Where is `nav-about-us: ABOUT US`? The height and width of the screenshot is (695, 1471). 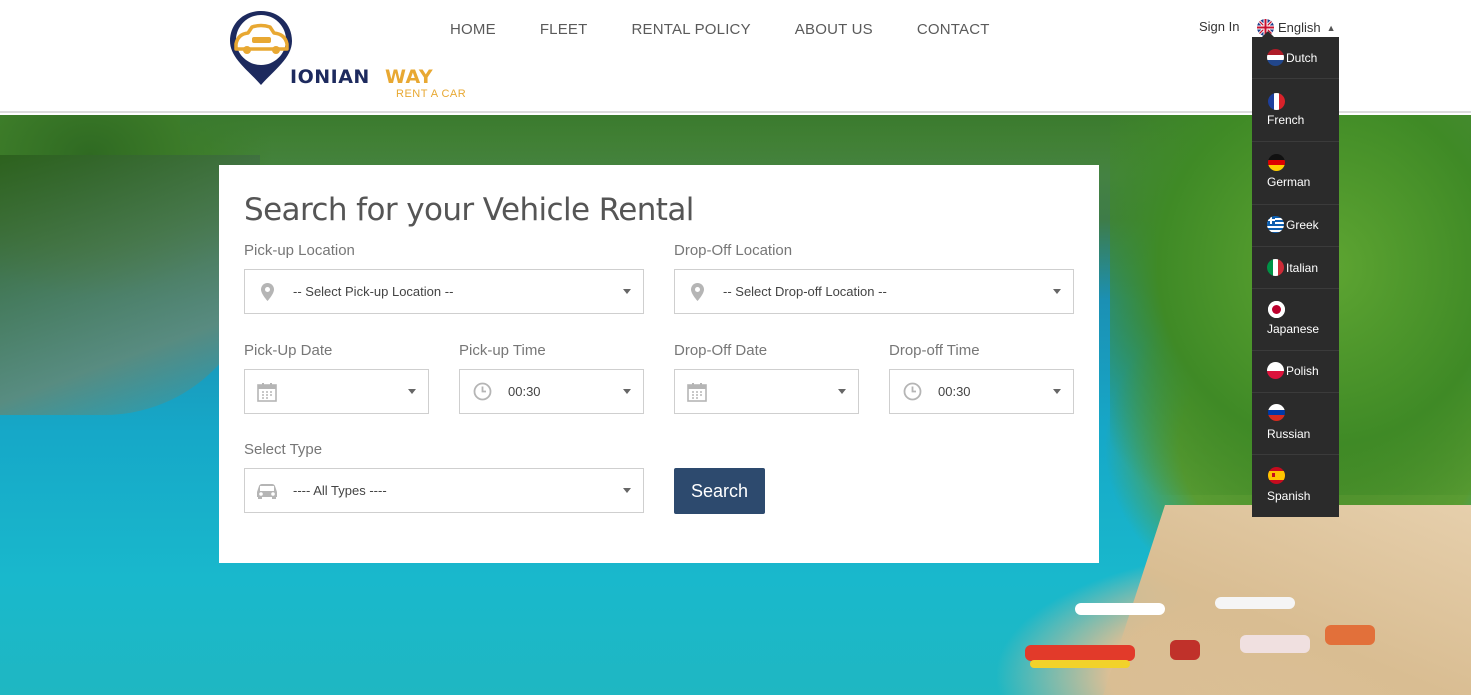
nav-about-us: ABOUT US is located at coordinates (834, 29).